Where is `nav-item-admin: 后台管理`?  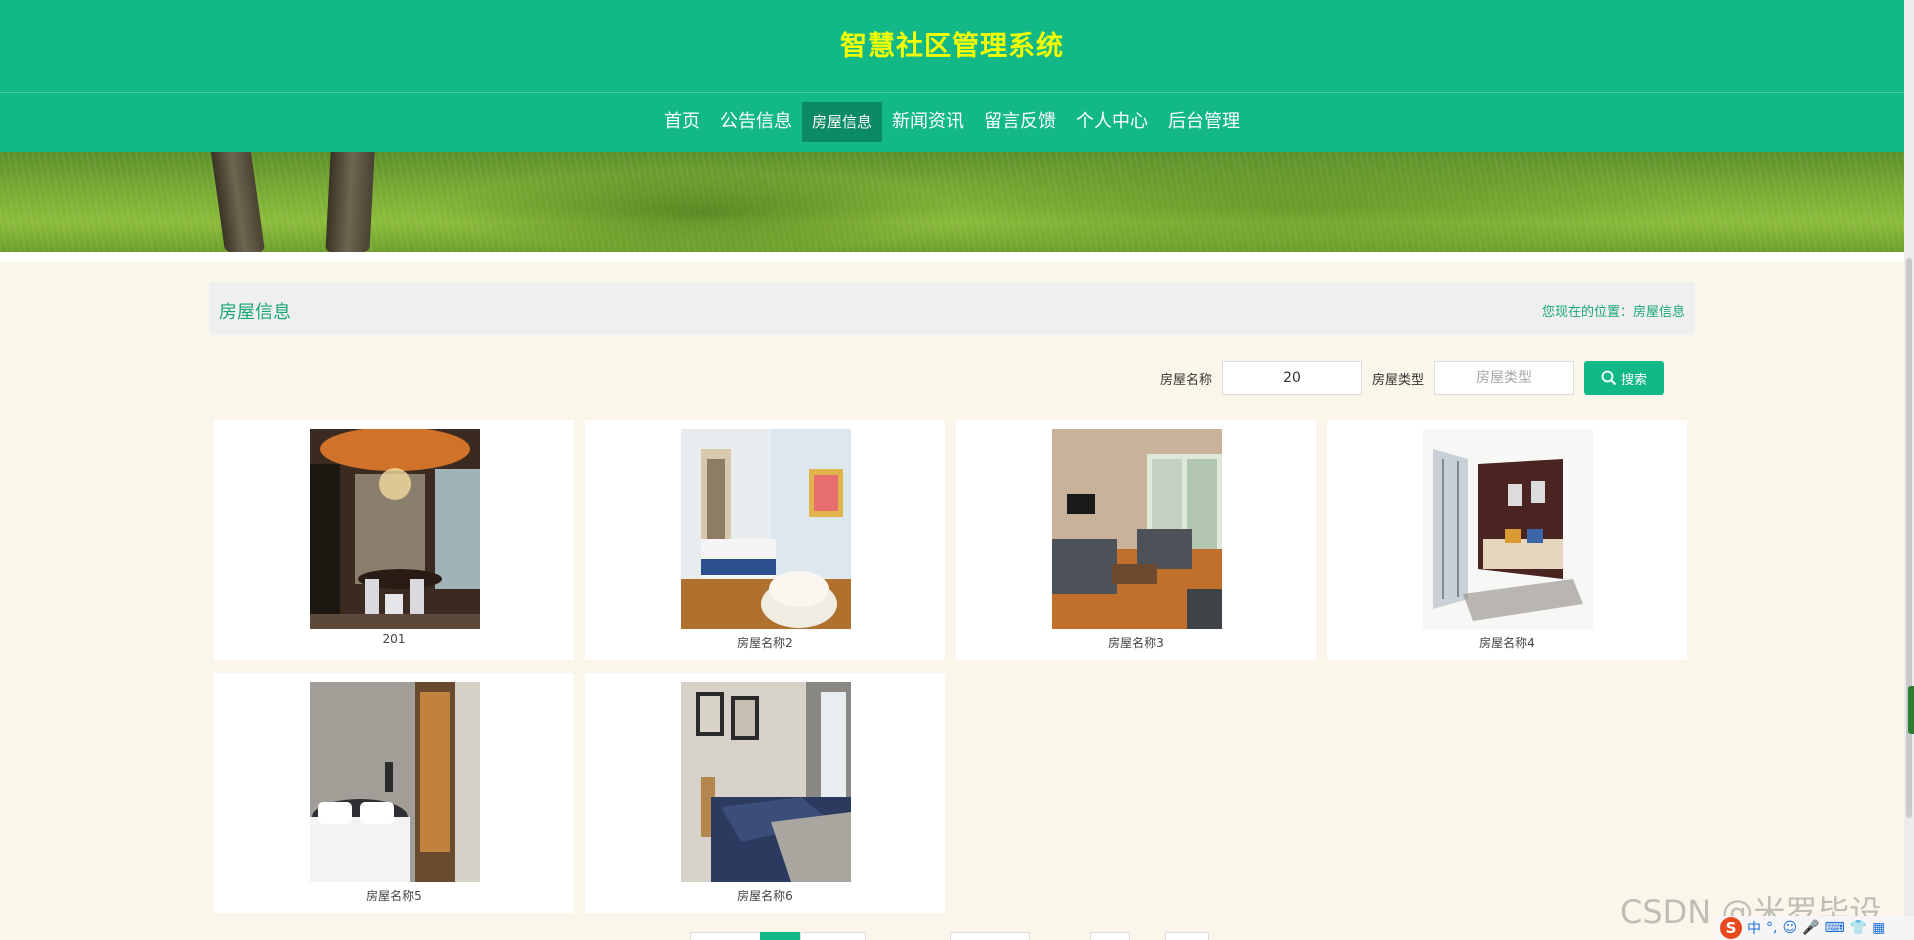
nav-item-admin: 后台管理 is located at coordinates (1204, 122).